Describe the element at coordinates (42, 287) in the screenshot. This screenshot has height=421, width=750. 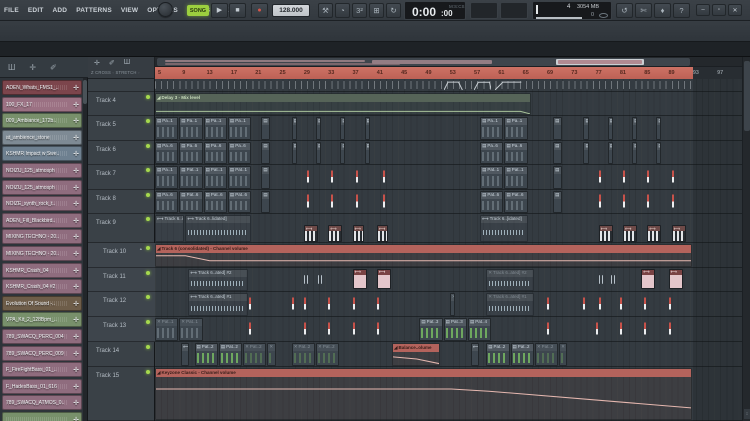
I see `picker-item: KSHMR_Crash_04 #2 ✛` at that location.